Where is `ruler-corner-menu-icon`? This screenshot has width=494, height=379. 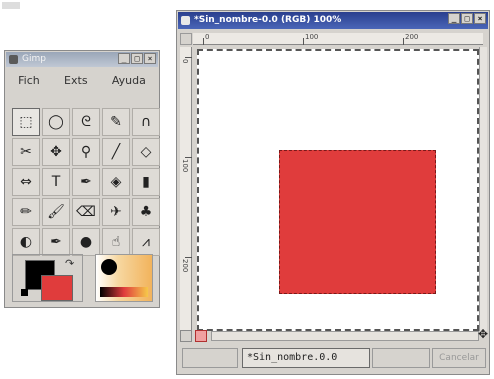
ruler-corner-menu-icon is located at coordinates (186, 39).